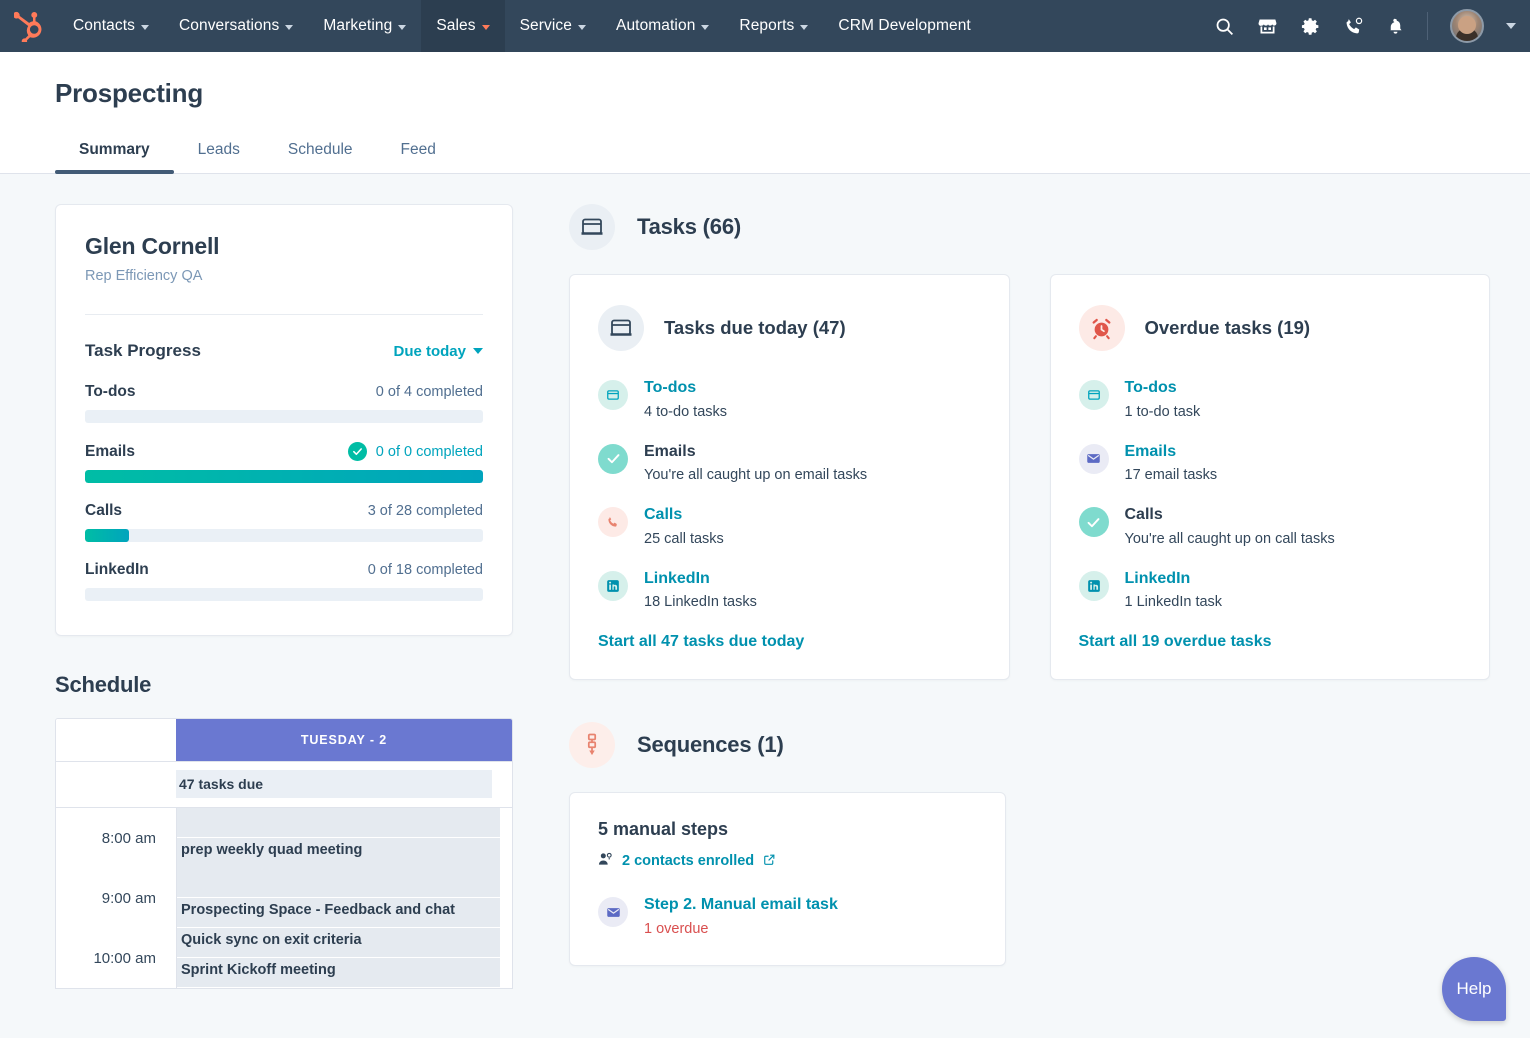 The height and width of the screenshot is (1038, 1530). I want to click on start-all-overdue-link: Start all 19 overdue tasks, so click(1270, 642).